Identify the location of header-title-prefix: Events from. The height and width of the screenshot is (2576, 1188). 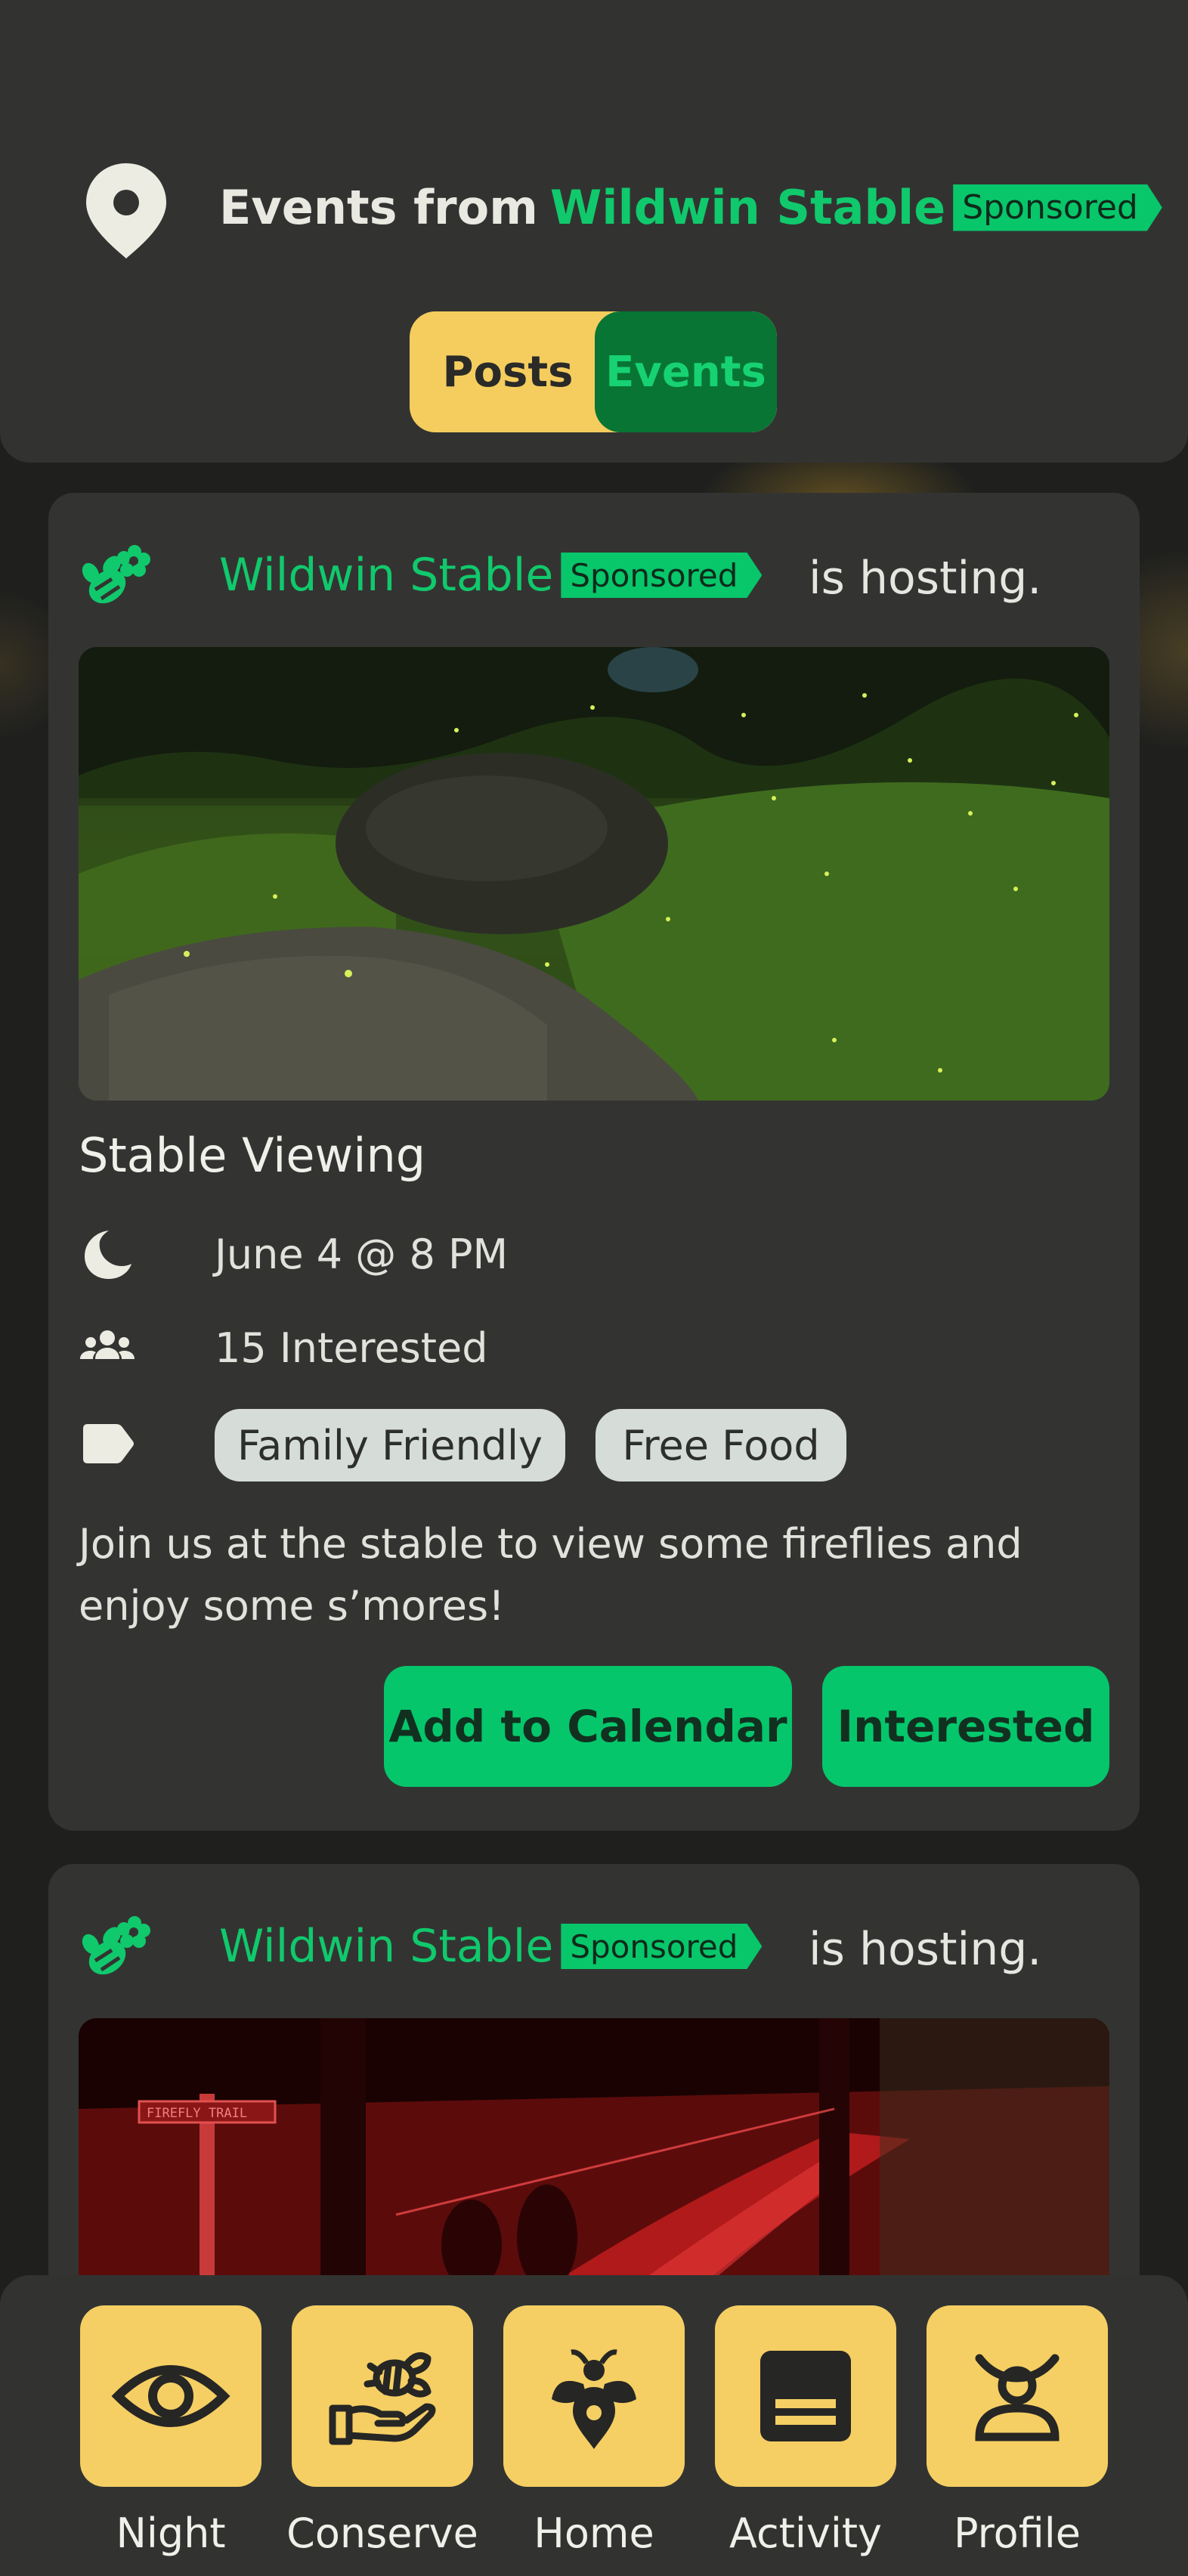
(378, 207).